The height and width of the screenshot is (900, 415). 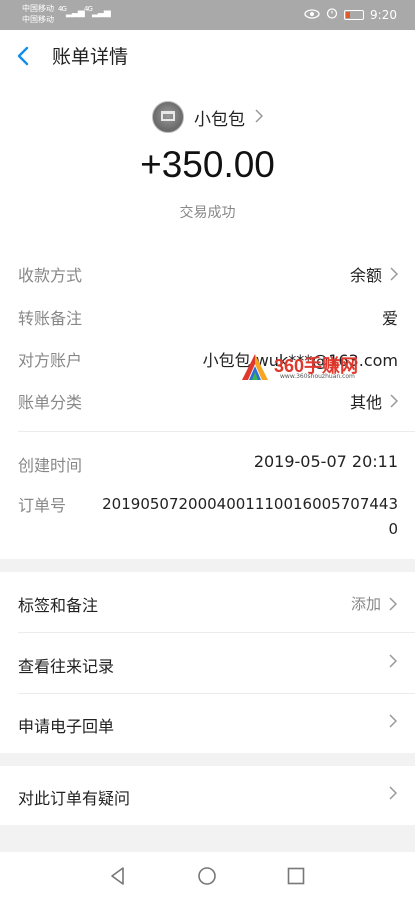 What do you see at coordinates (75, 13) in the screenshot?
I see `signal-icon-1: ▂▃▅` at bounding box center [75, 13].